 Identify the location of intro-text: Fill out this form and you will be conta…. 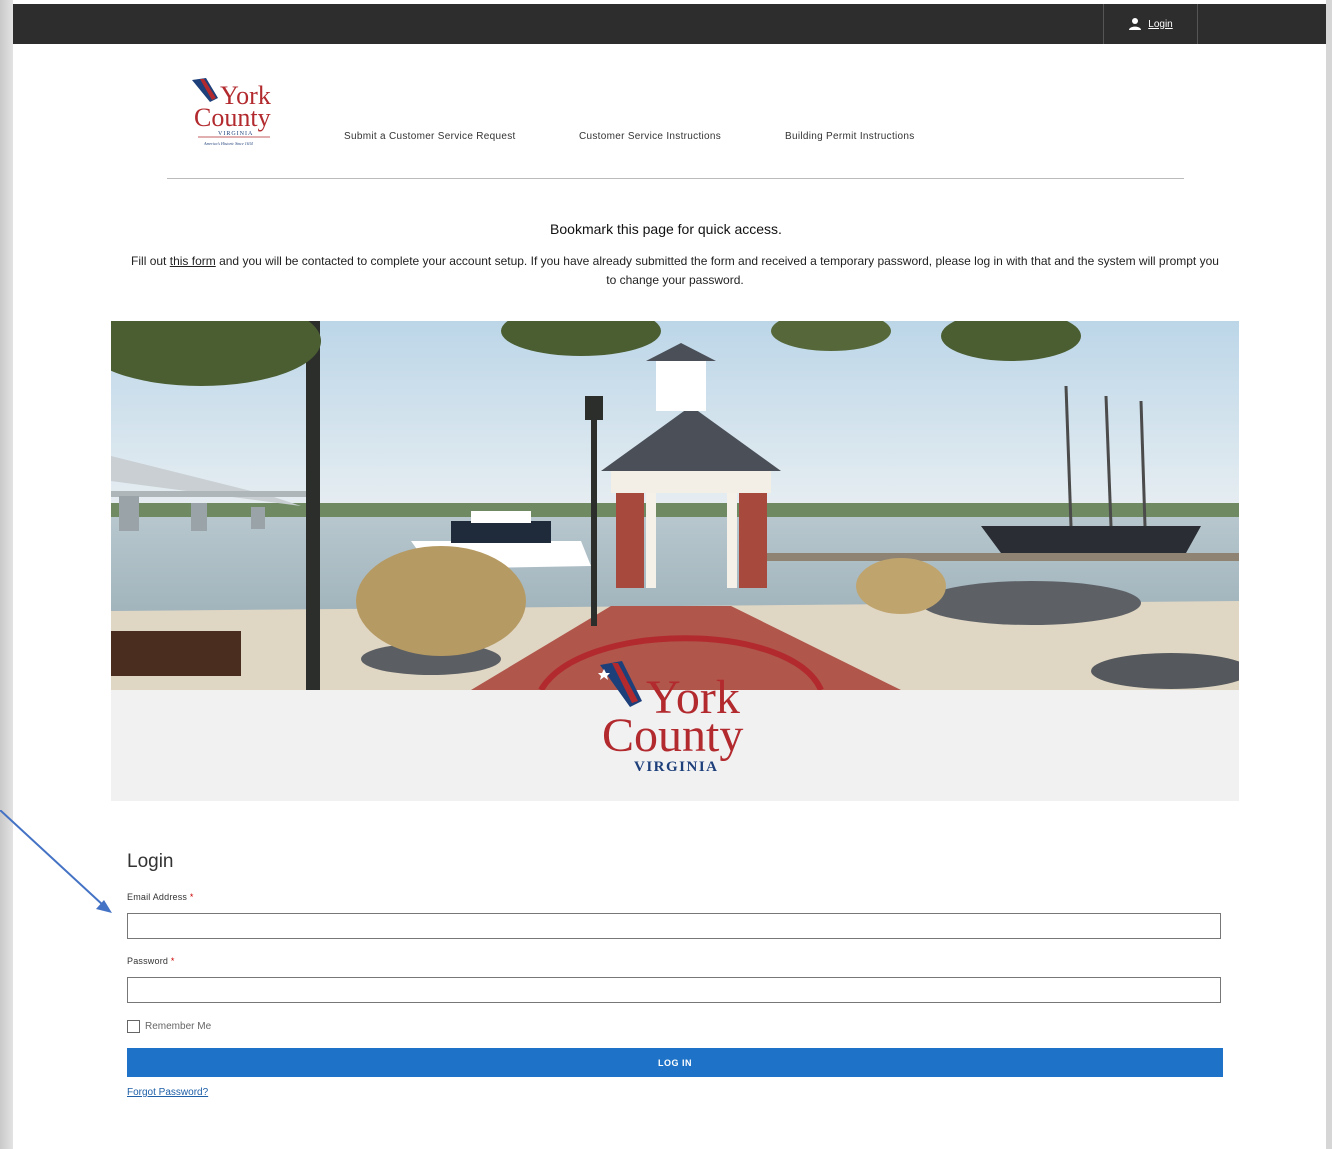
(675, 271).